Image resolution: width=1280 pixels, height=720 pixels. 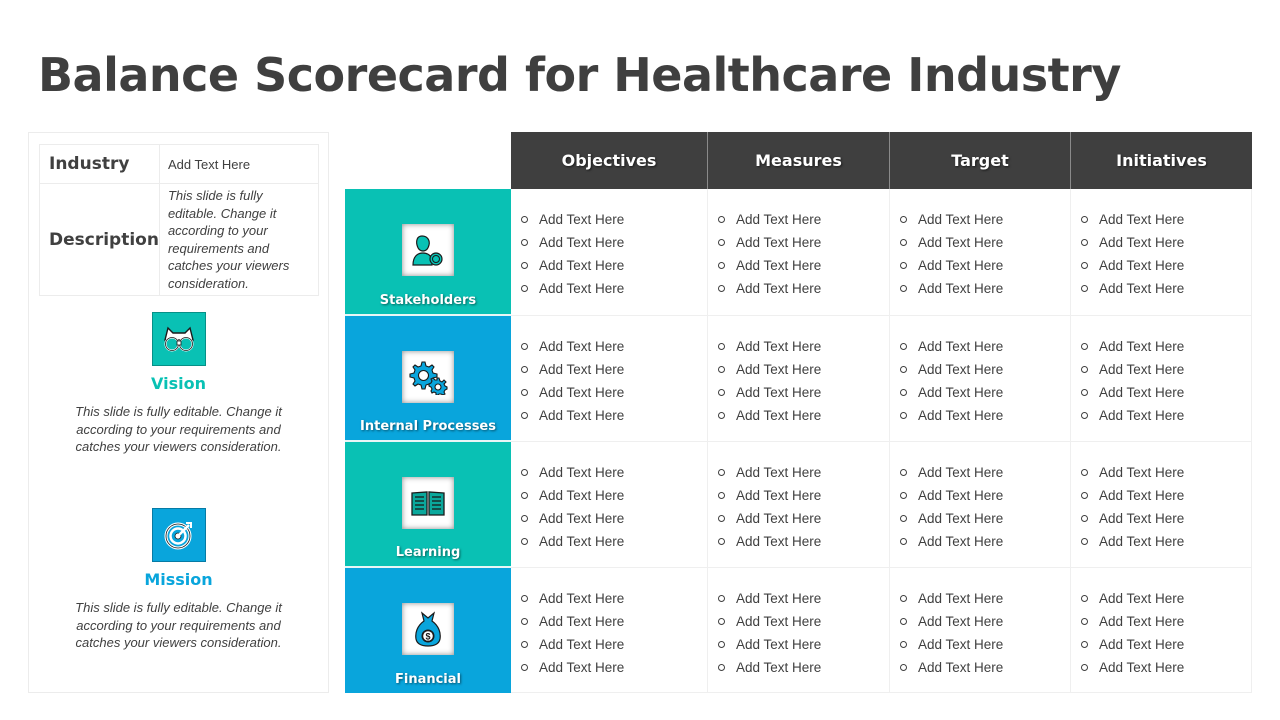 I want to click on row-header-learning: Learning, so click(x=428, y=505).